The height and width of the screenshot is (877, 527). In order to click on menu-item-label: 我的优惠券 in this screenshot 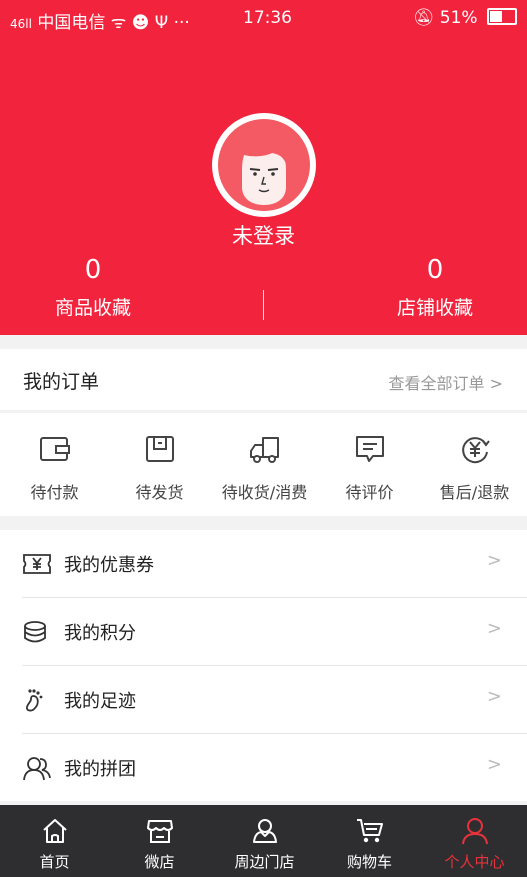, I will do `click(109, 565)`.